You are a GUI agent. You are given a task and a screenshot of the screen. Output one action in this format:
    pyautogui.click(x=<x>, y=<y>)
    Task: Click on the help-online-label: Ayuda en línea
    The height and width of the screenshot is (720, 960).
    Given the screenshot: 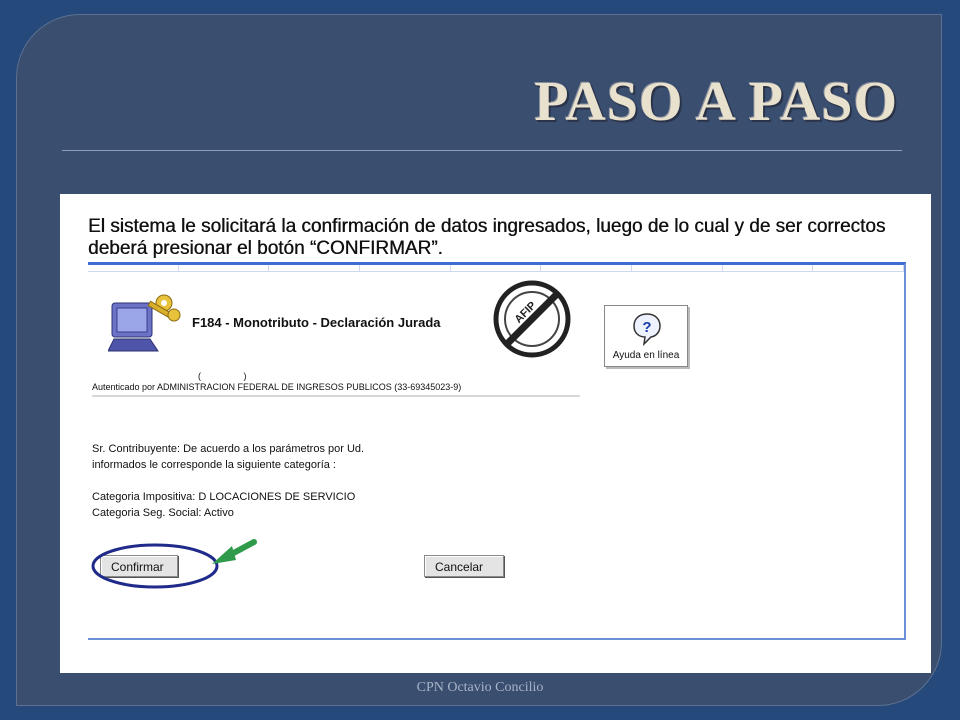 What is the action you would take?
    pyautogui.click(x=646, y=355)
    